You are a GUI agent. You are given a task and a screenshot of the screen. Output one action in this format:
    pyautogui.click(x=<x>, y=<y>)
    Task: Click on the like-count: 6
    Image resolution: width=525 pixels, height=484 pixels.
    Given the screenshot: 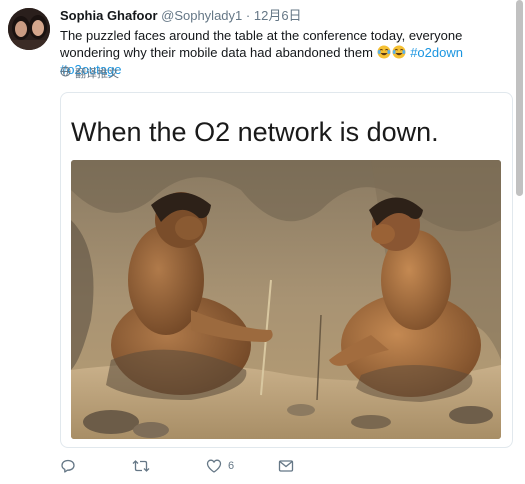 What is the action you would take?
    pyautogui.click(x=231, y=466)
    